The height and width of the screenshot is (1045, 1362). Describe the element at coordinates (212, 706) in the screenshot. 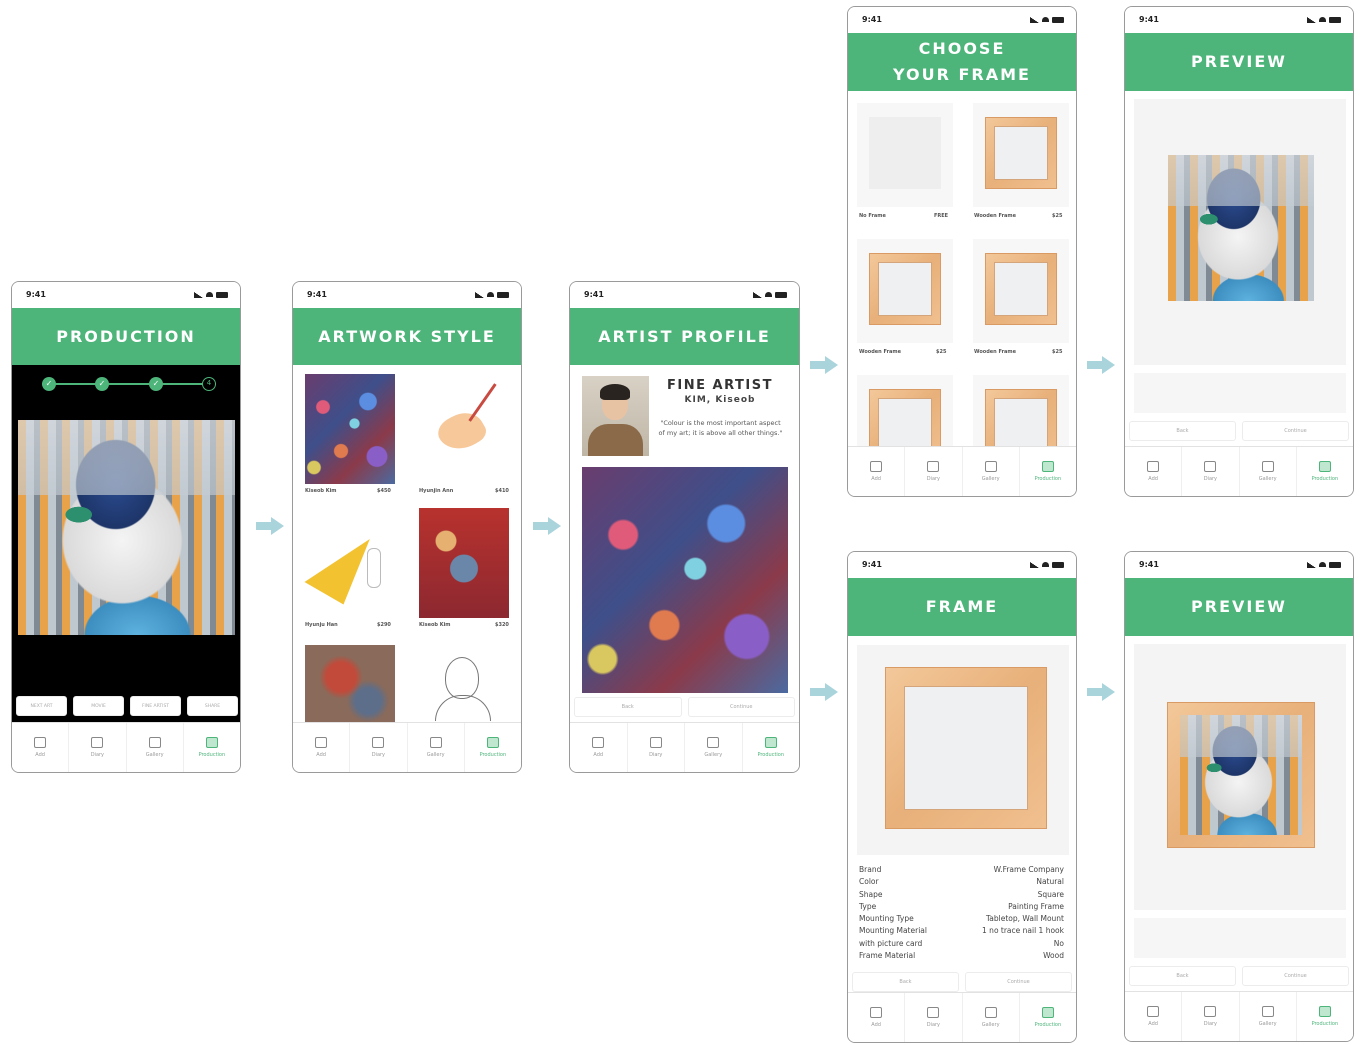

I see `share-button: SHARE` at that location.